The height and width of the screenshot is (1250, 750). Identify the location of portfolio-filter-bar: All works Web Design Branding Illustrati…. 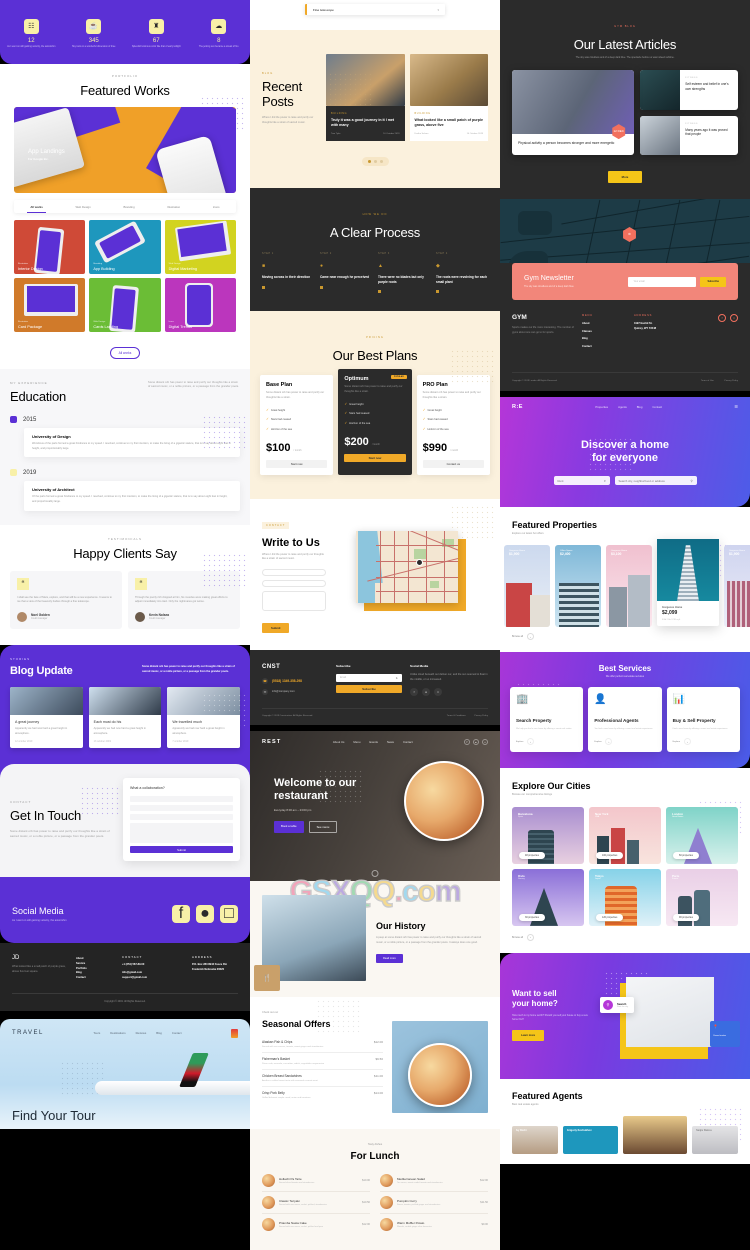
(125, 206).